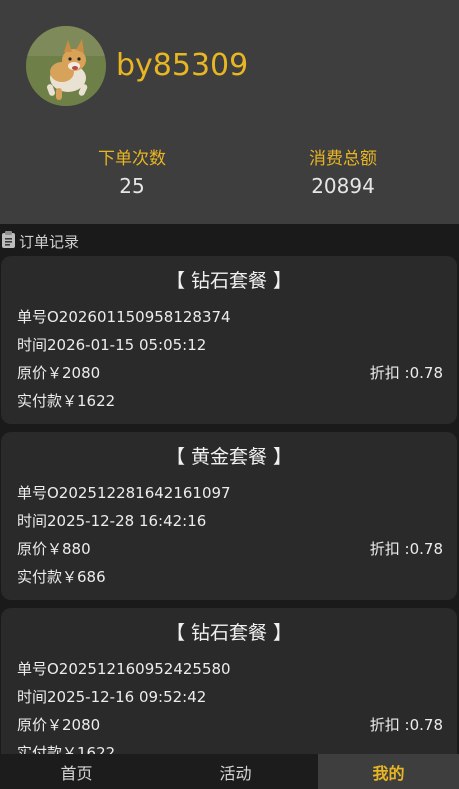 This screenshot has width=459, height=789. Describe the element at coordinates (182, 65) in the screenshot. I see `username: by85309` at that location.